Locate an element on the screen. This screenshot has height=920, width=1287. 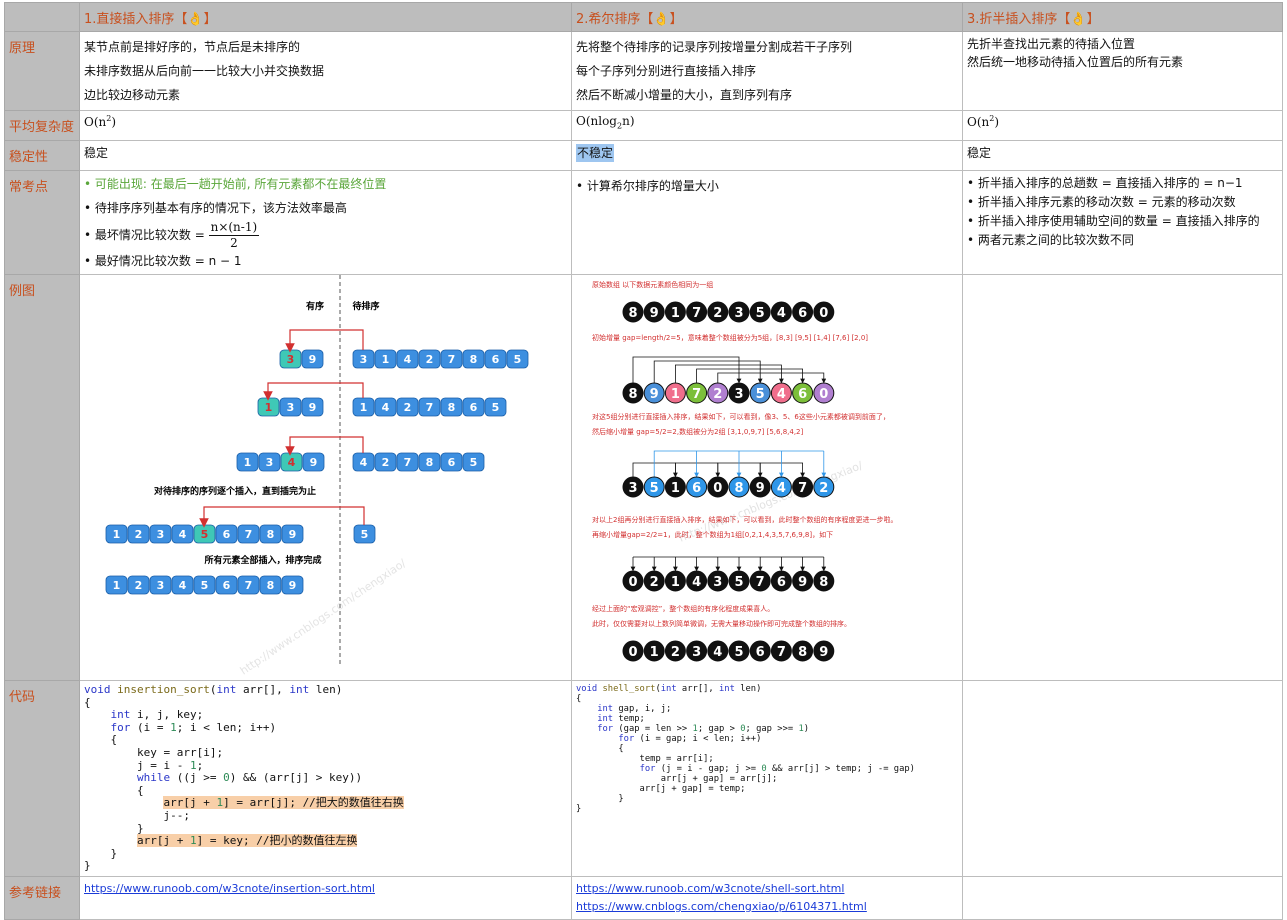
common-bullet: • 待排序序列基本有序的情况下，该方法效率最高 is located at coordinates (215, 208).